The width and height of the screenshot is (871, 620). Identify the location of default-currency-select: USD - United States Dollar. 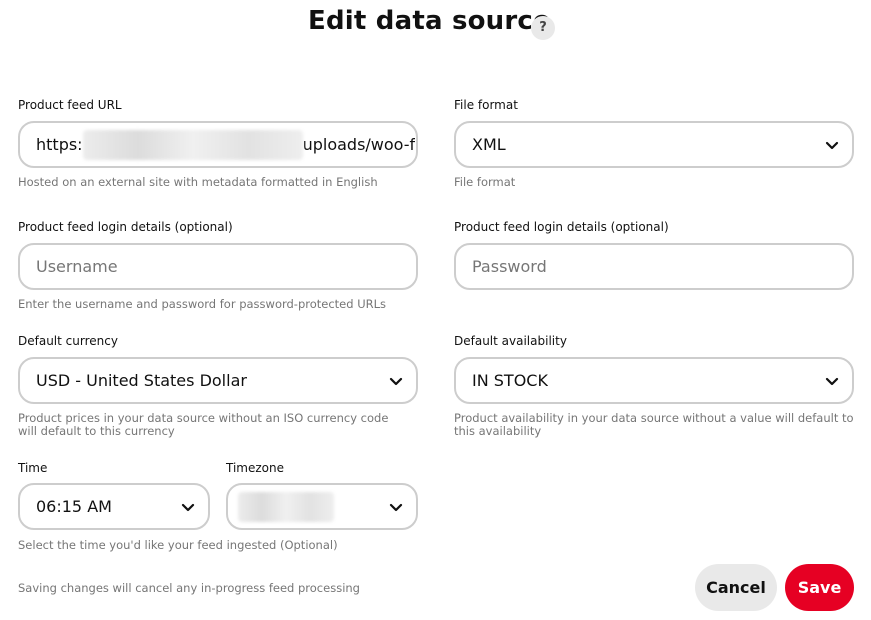
(218, 380).